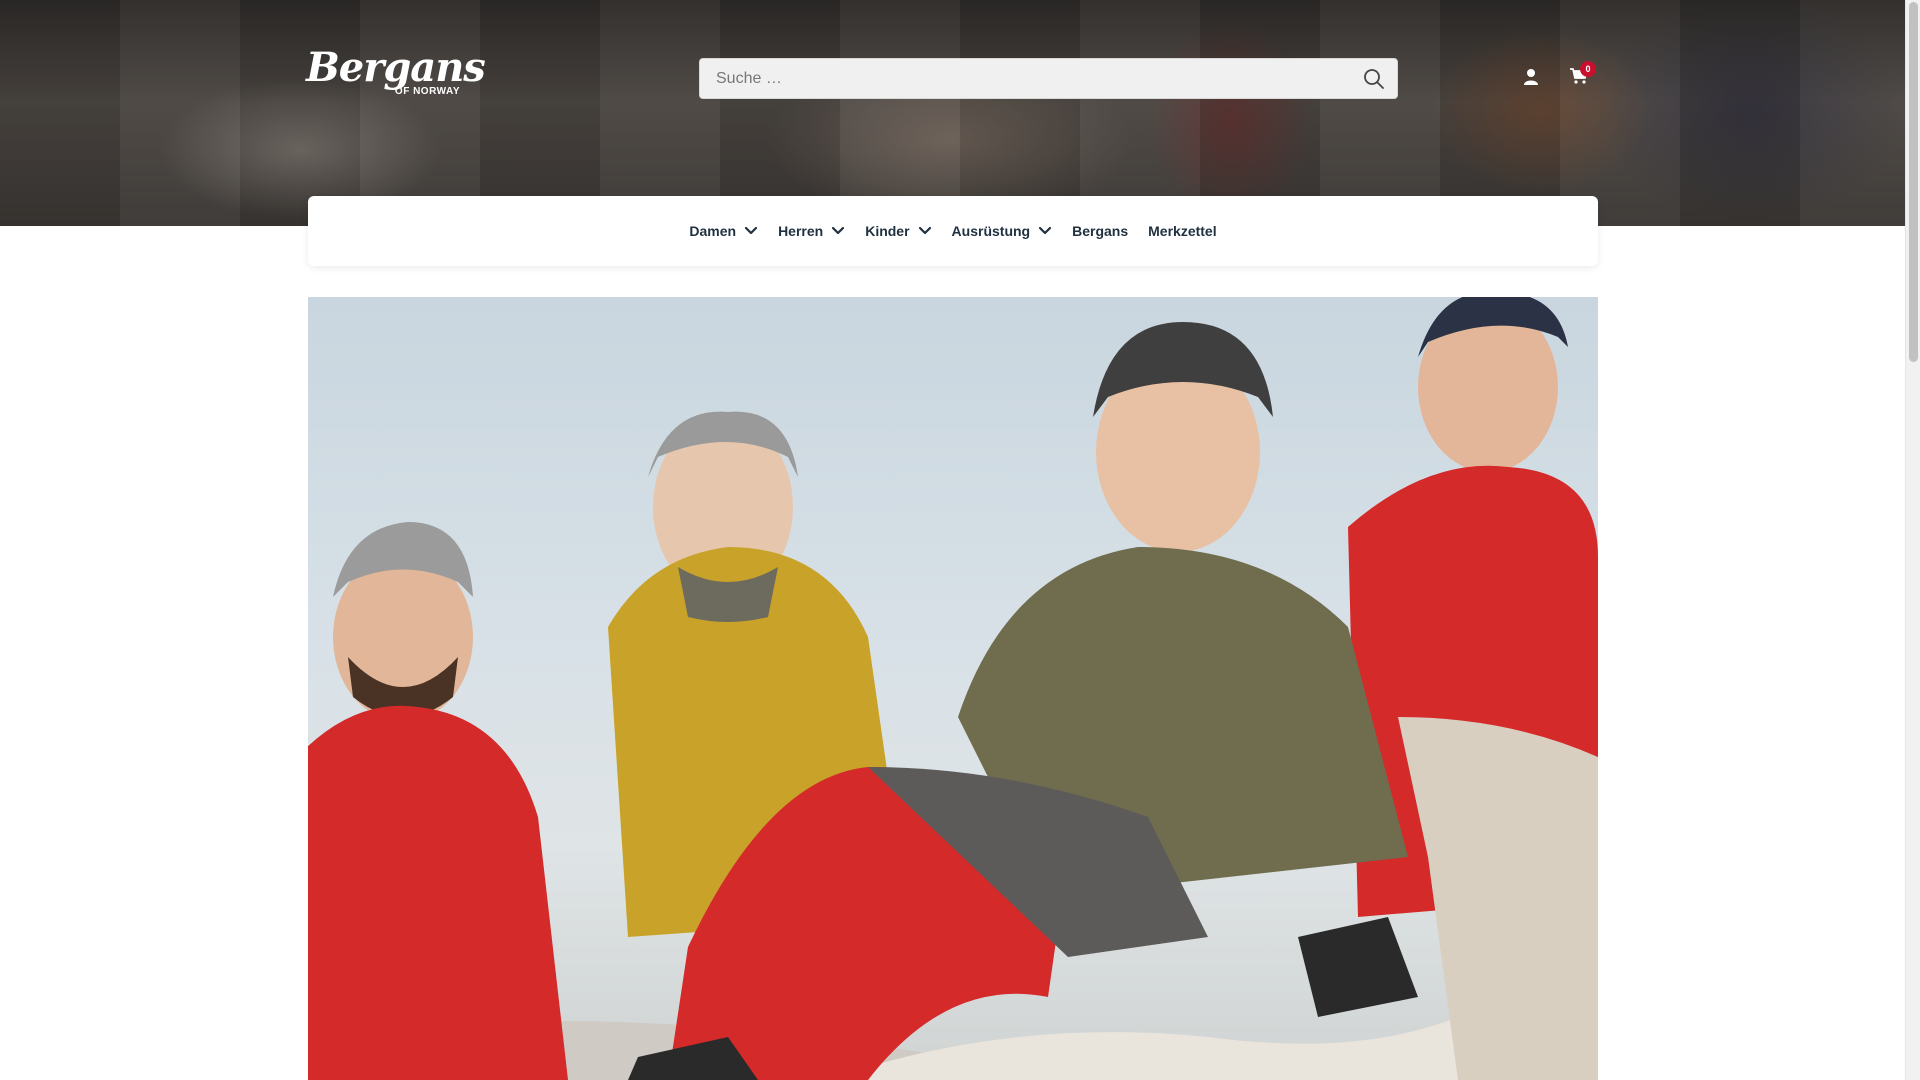 This screenshot has width=1920, height=1080. I want to click on nav-item-merkzettel: Merkzettel, so click(1182, 231).